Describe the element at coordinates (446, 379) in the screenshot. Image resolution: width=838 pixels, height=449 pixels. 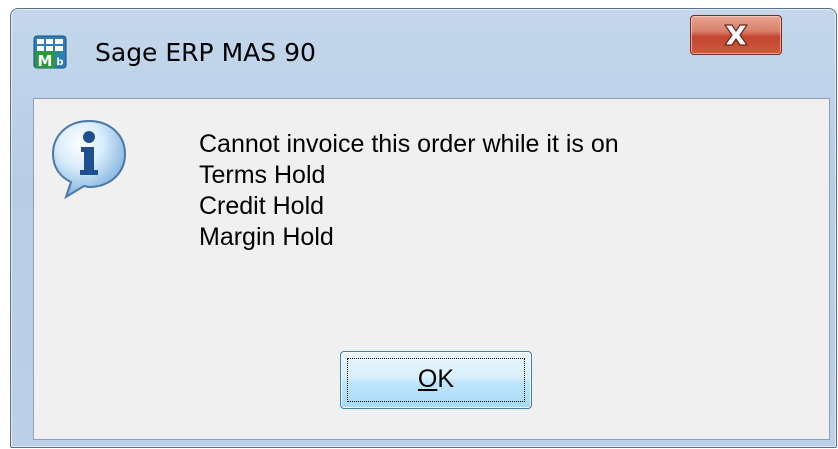
I see `ok-label-rest: K` at that location.